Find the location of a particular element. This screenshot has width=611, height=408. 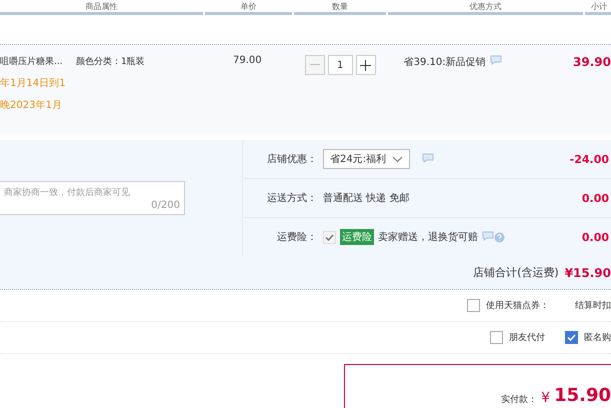

shipping-method: 普通配送 快递 免邮 is located at coordinates (366, 198).